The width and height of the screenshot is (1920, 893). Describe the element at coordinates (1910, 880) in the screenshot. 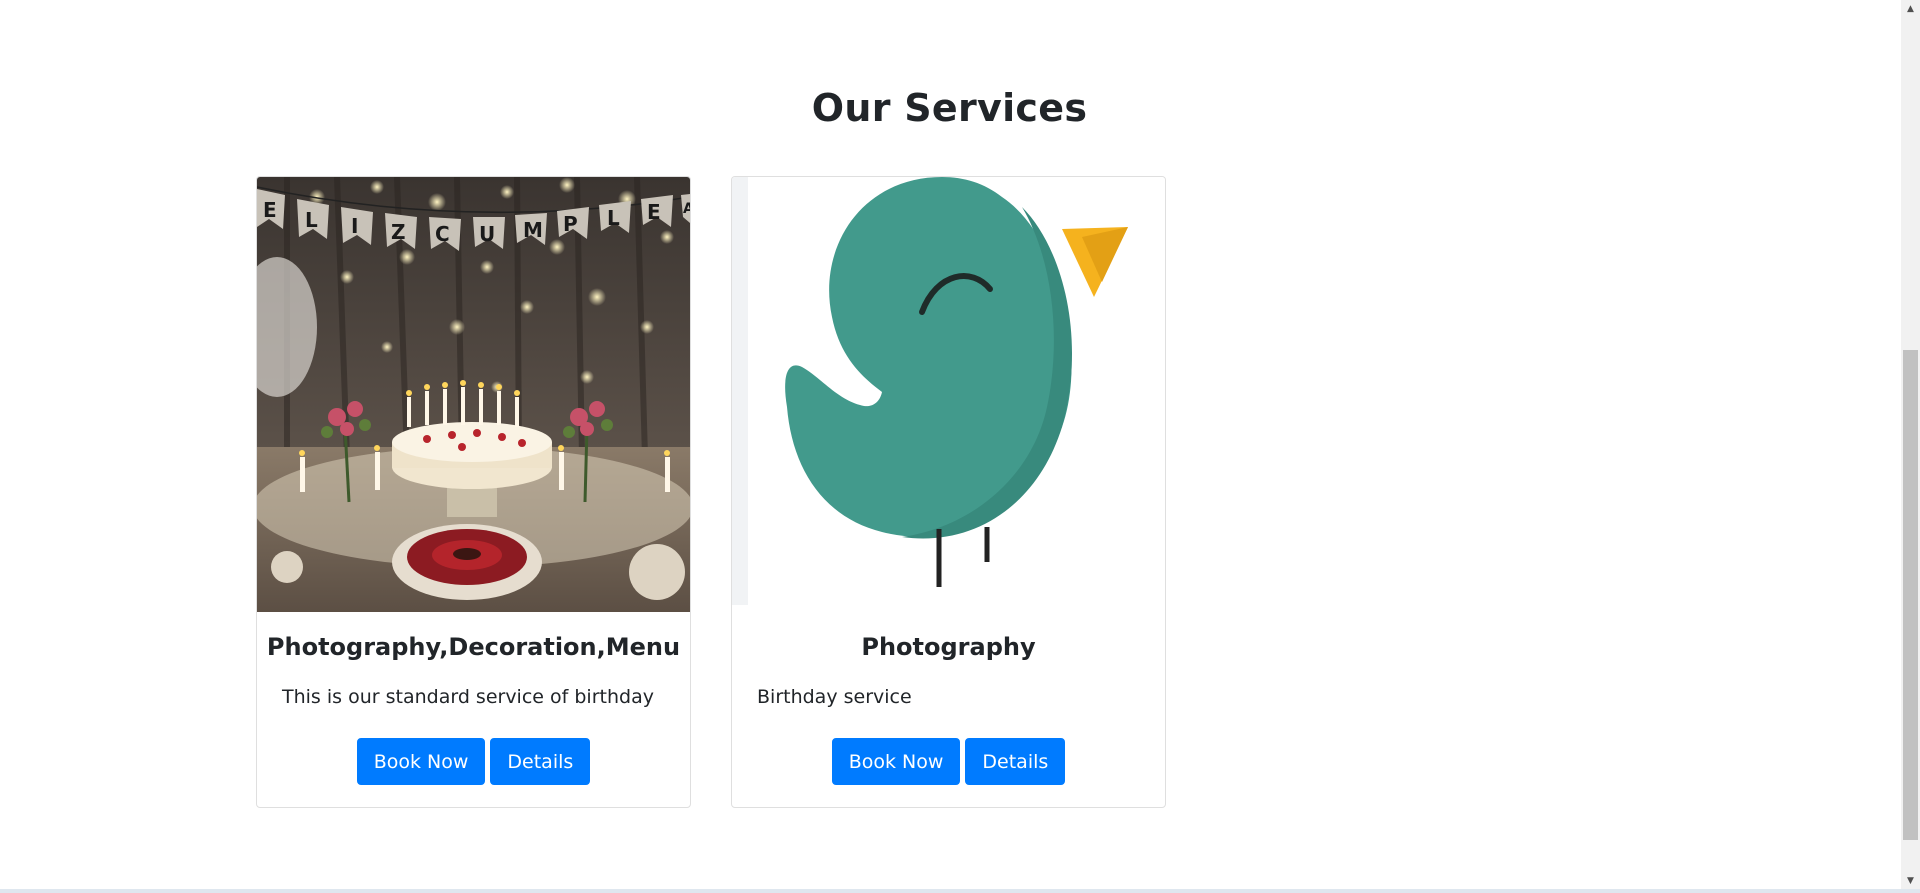

I see `arrow-down-icon: ▼` at that location.